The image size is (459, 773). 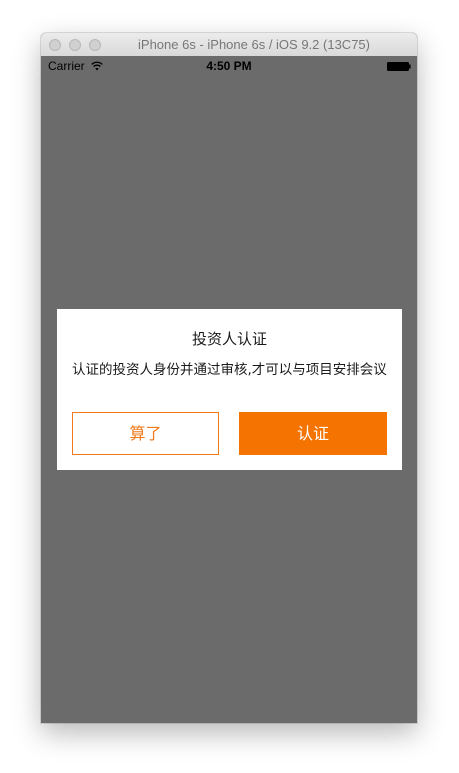 What do you see at coordinates (229, 339) in the screenshot?
I see `dialog-title: 投资人认证` at bounding box center [229, 339].